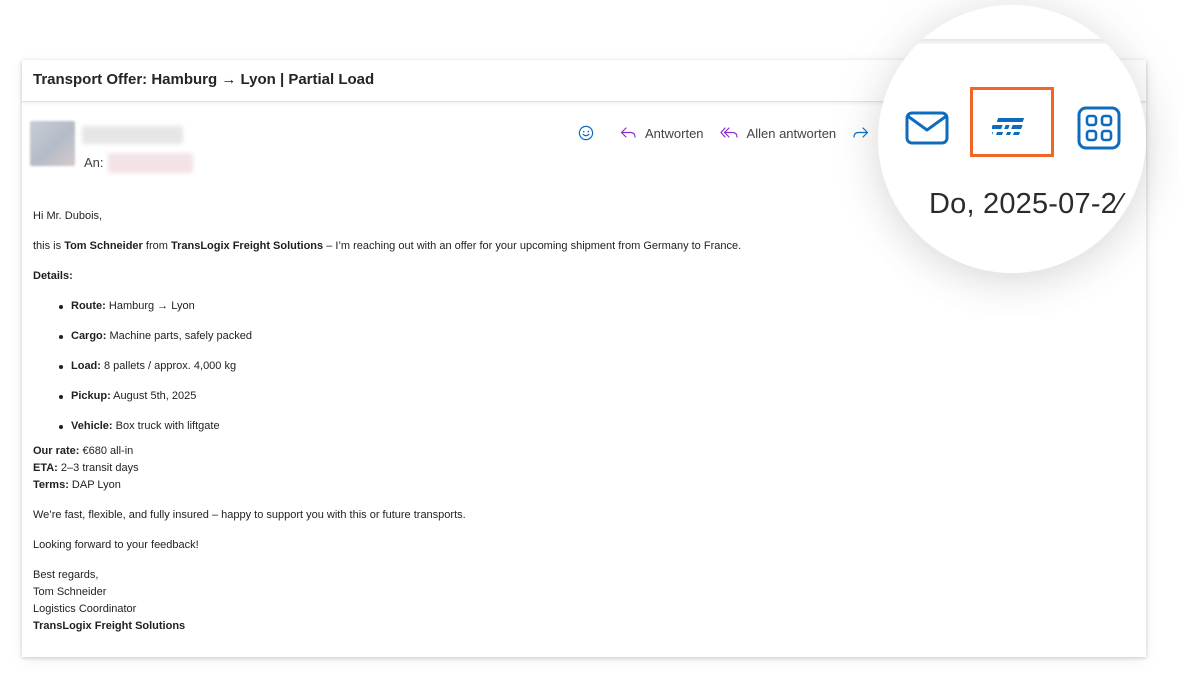 Image resolution: width=1179 pixels, height=676 pixels. I want to click on message-date: Do, 2025-07-2⁄, so click(1026, 204).